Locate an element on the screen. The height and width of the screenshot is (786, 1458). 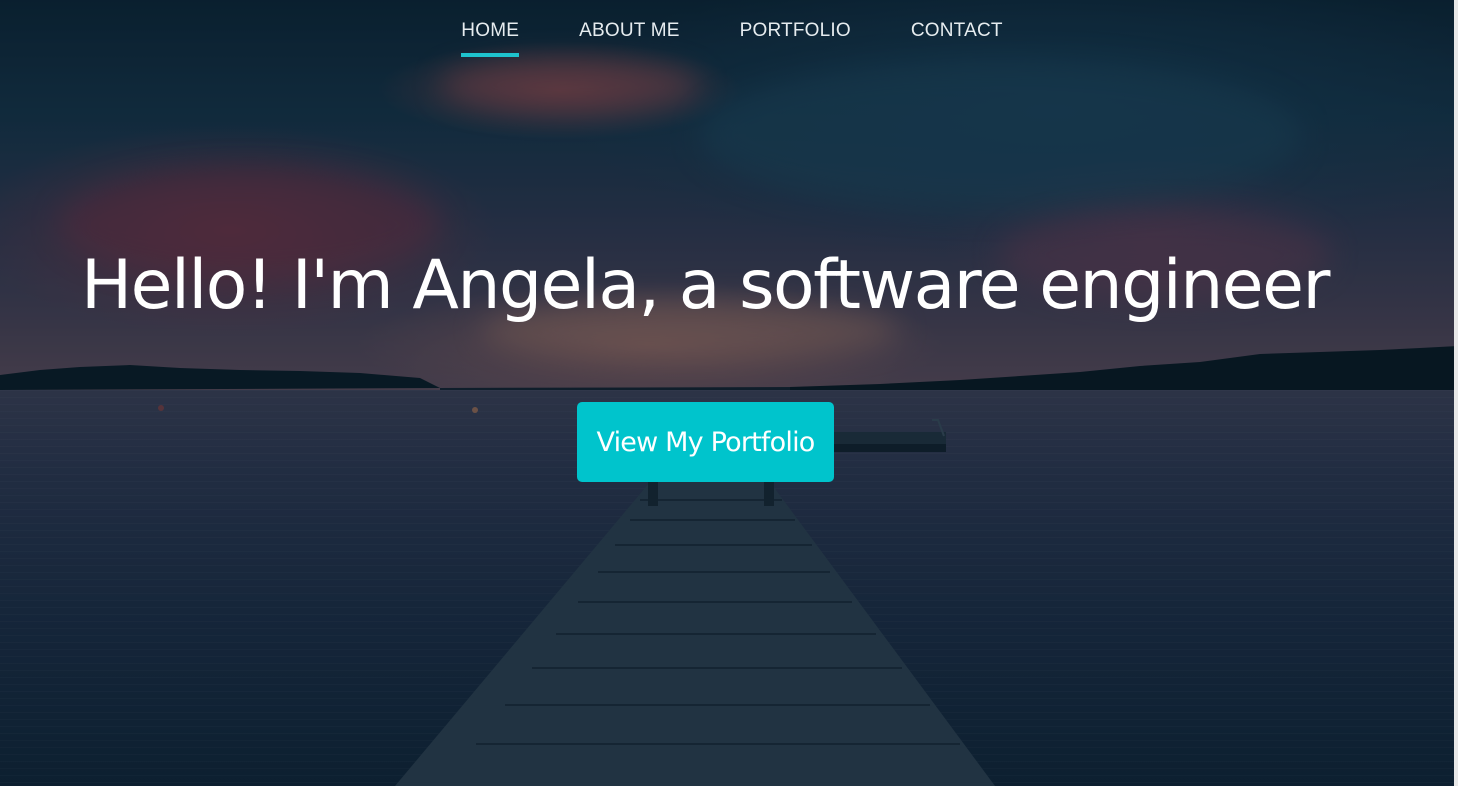
nav-item-home: HOME is located at coordinates (490, 32).